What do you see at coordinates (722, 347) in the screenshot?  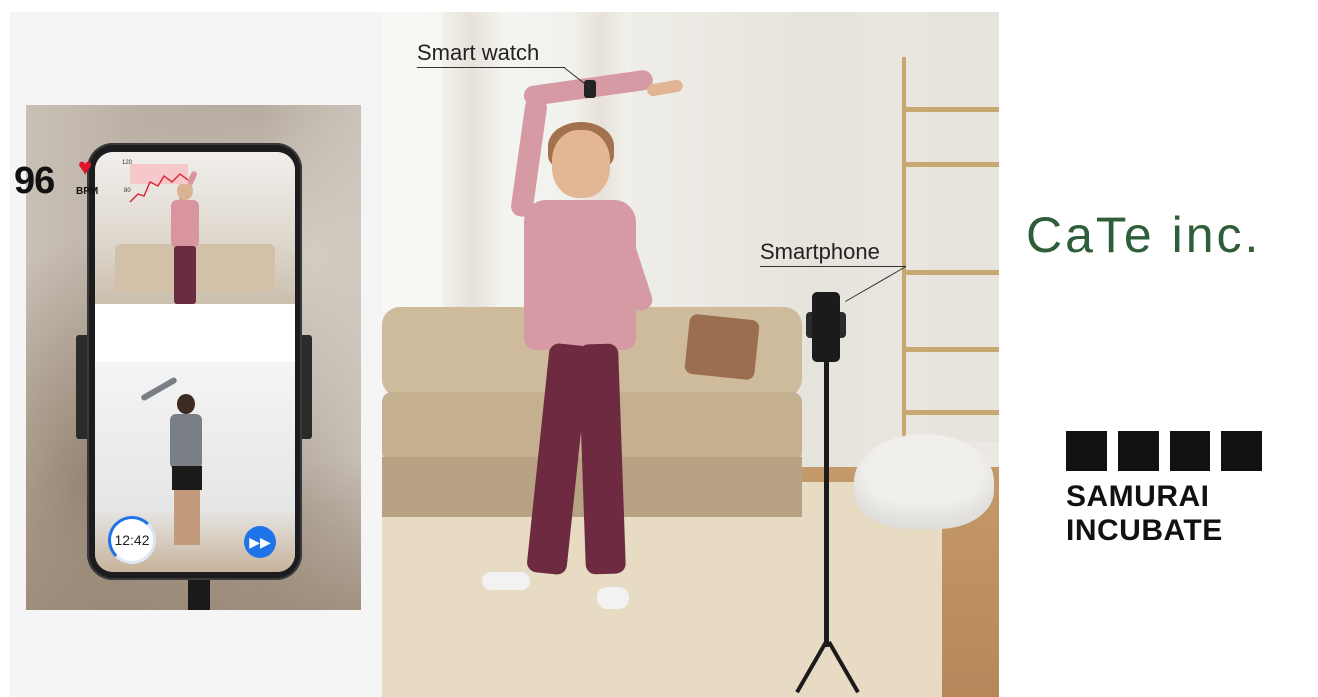 I see `sofa-pillow` at bounding box center [722, 347].